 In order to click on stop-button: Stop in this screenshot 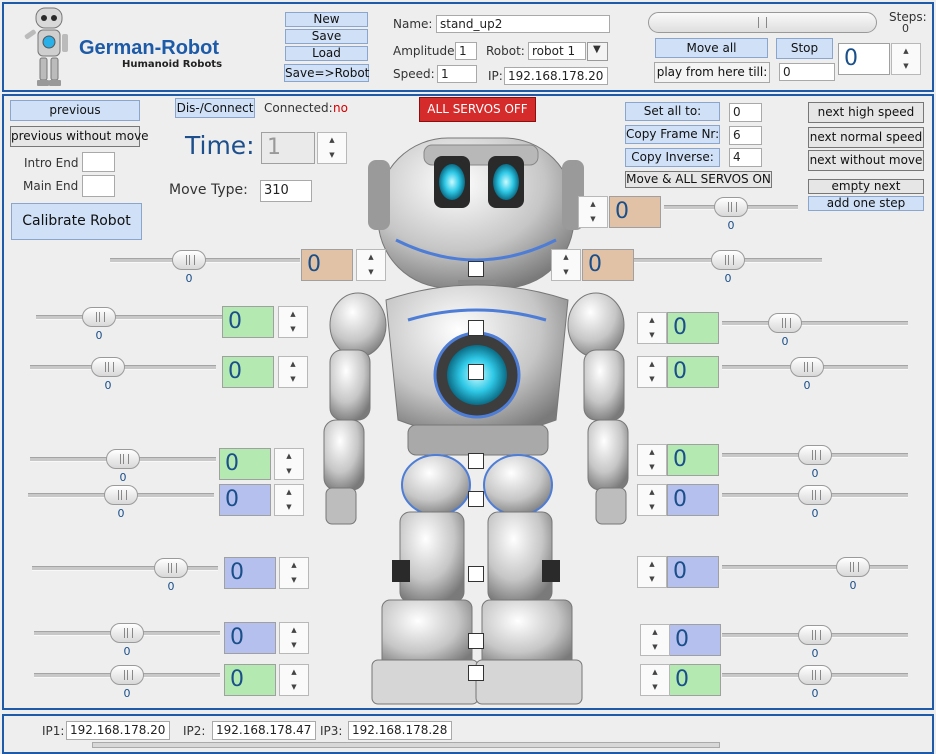, I will do `click(804, 48)`.